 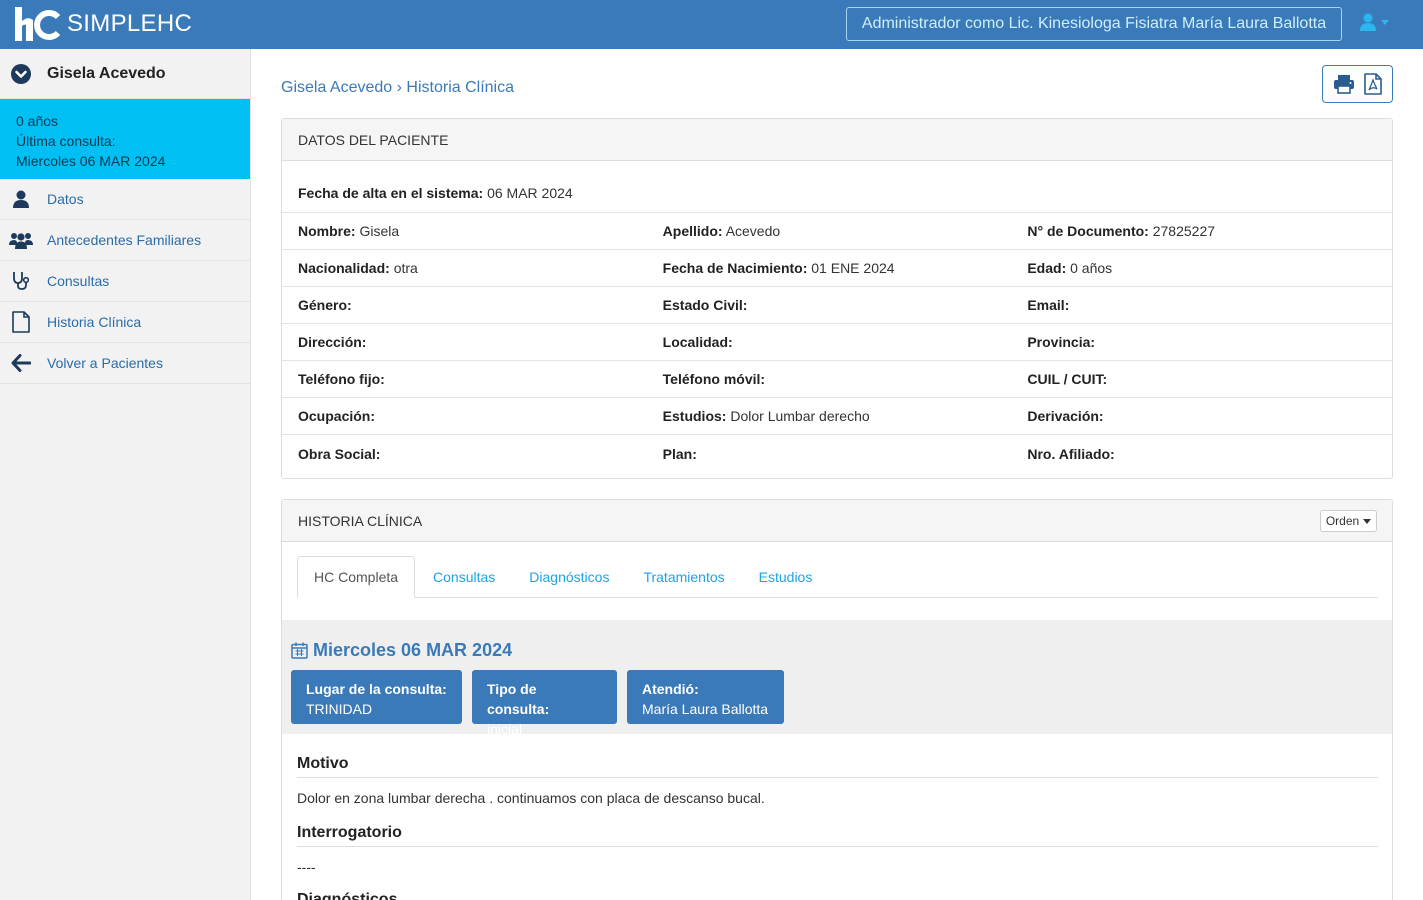 What do you see at coordinates (397, 88) in the screenshot?
I see `breadcrumb: Gisela Acevedo › Historia Clínica` at bounding box center [397, 88].